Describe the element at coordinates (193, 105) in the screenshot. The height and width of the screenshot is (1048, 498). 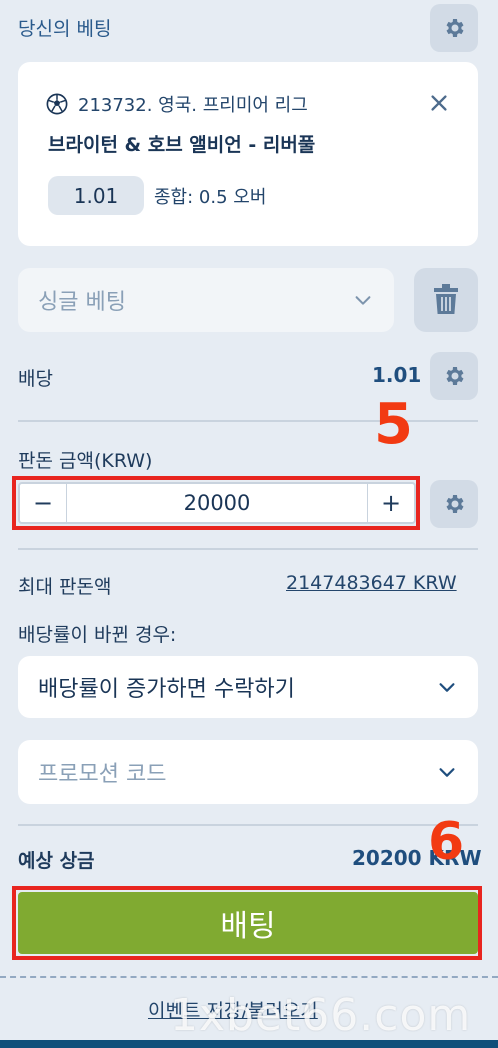
I see `event-info: 213732. 영국. 프리미어 리그` at that location.